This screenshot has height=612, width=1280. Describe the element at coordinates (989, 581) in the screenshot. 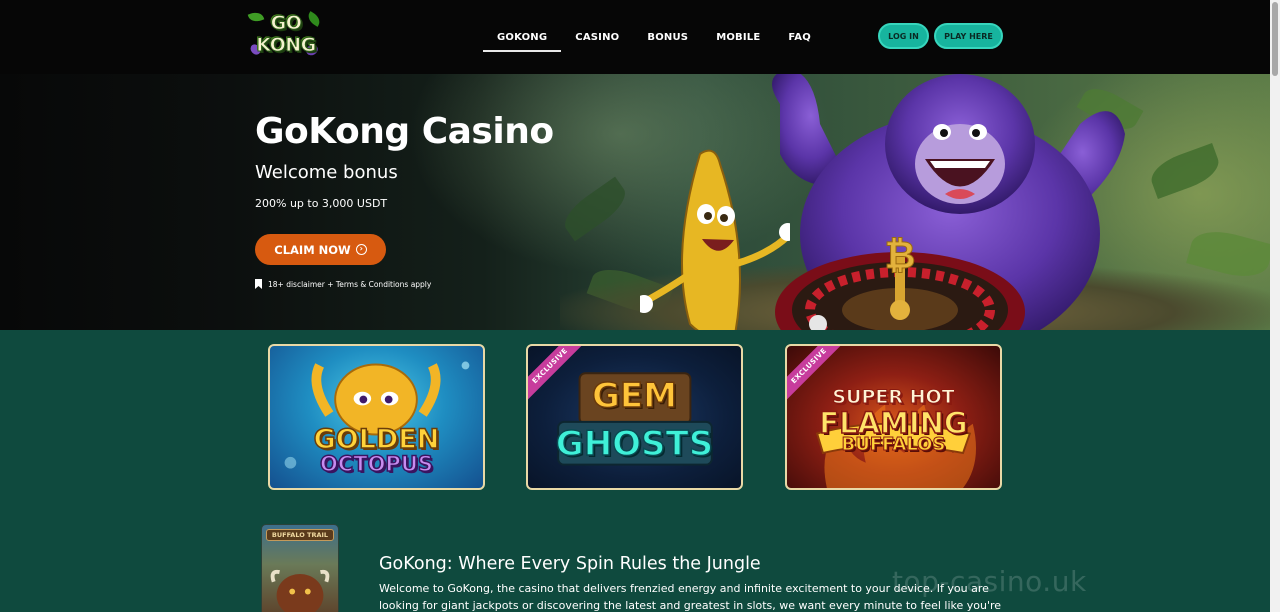

I see `watermark: top-casino.uk` at that location.